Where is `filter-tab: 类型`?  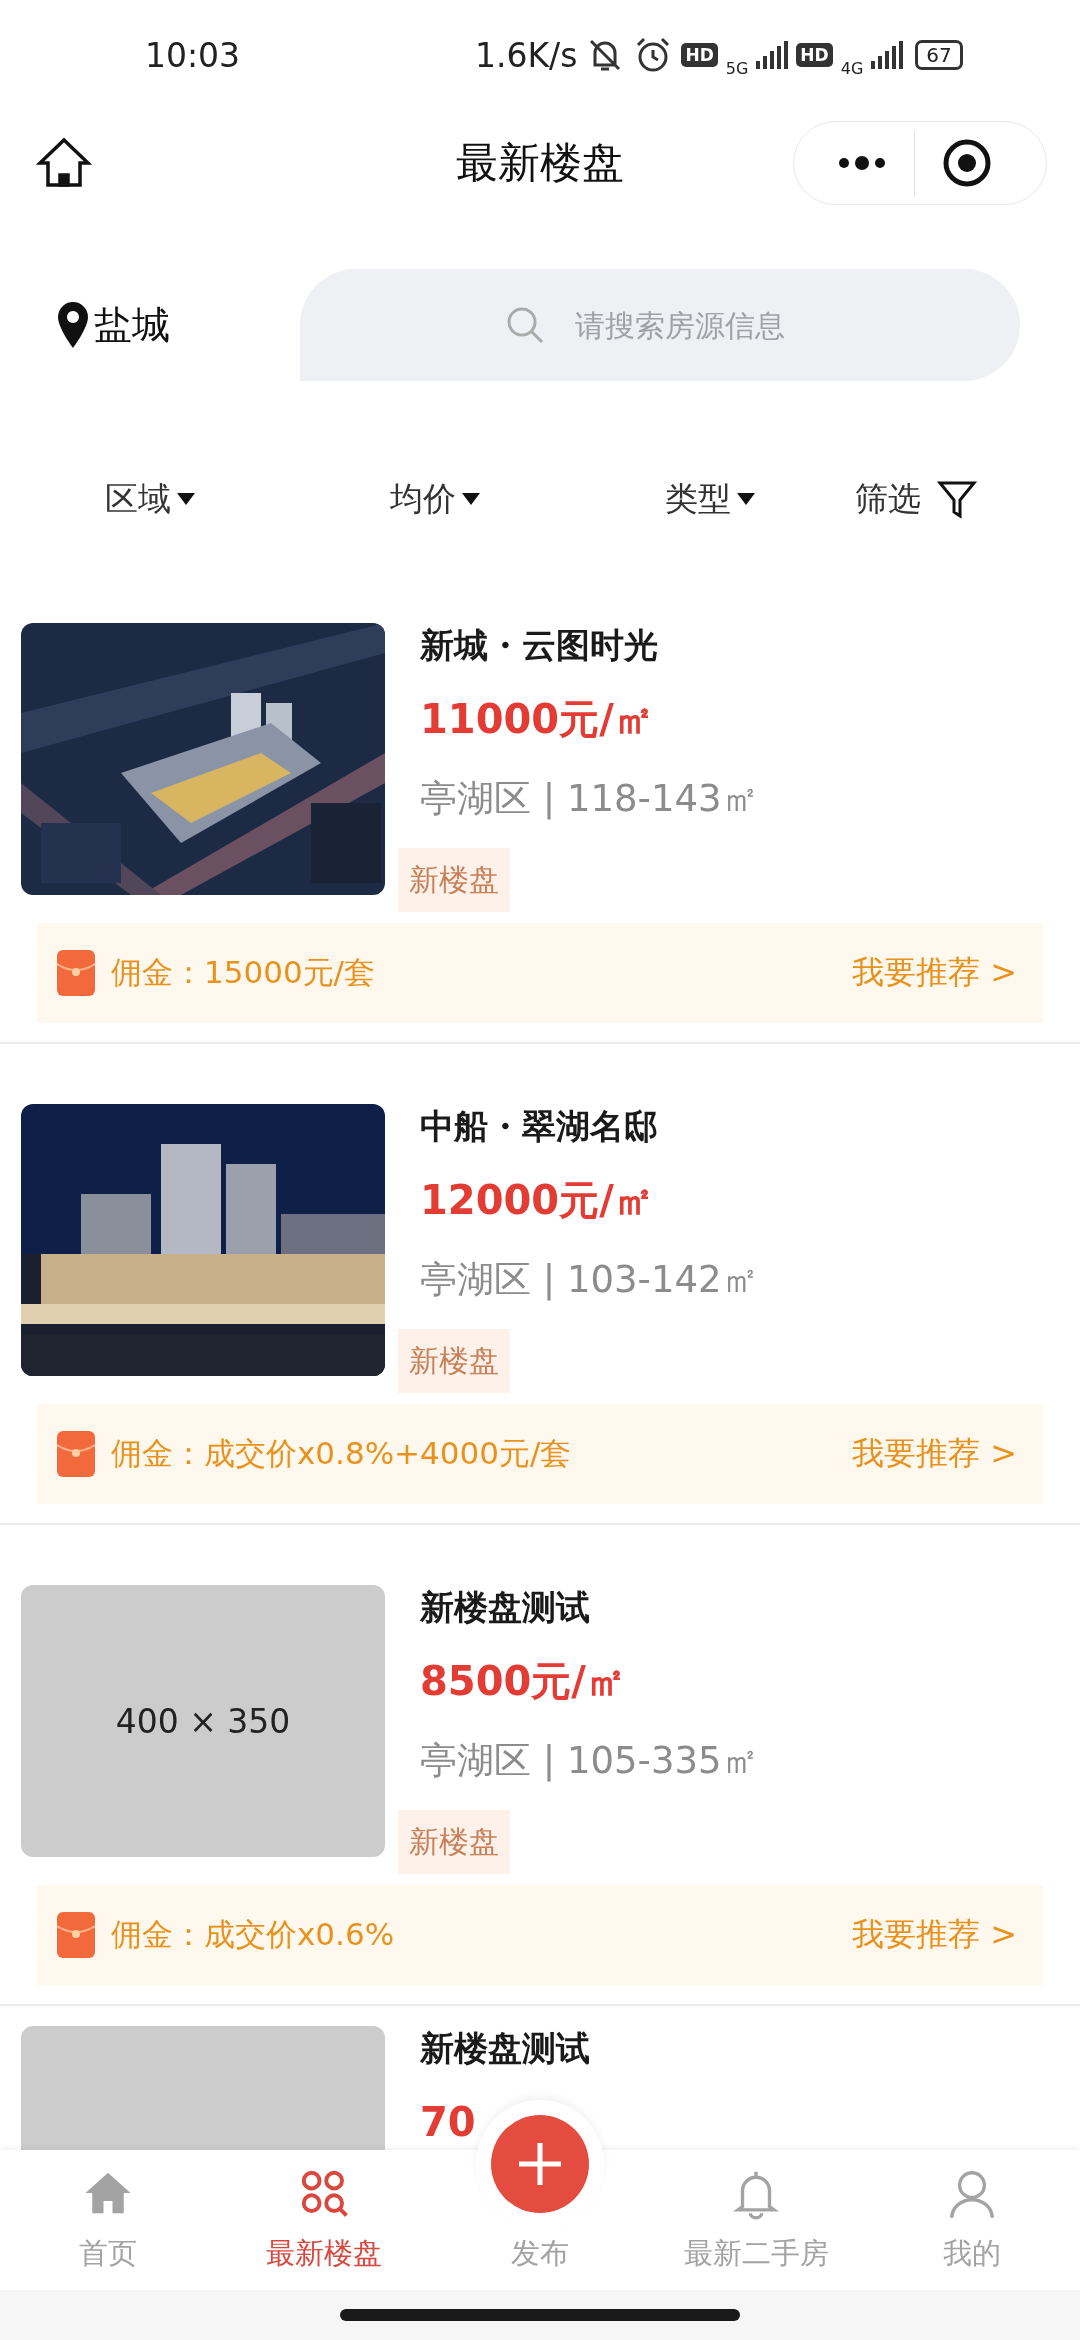 filter-tab: 类型 is located at coordinates (710, 499).